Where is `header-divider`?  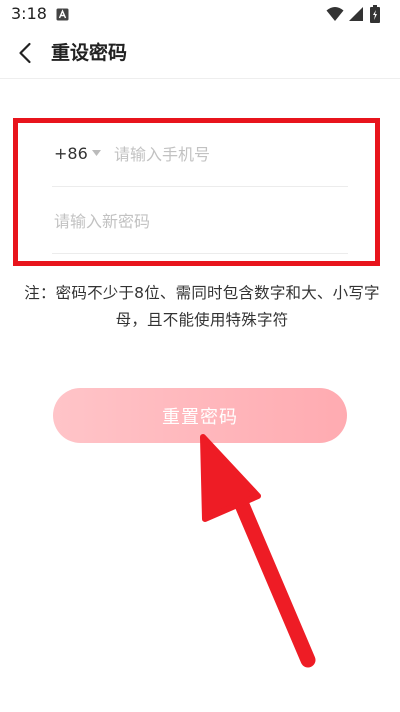 header-divider is located at coordinates (200, 78).